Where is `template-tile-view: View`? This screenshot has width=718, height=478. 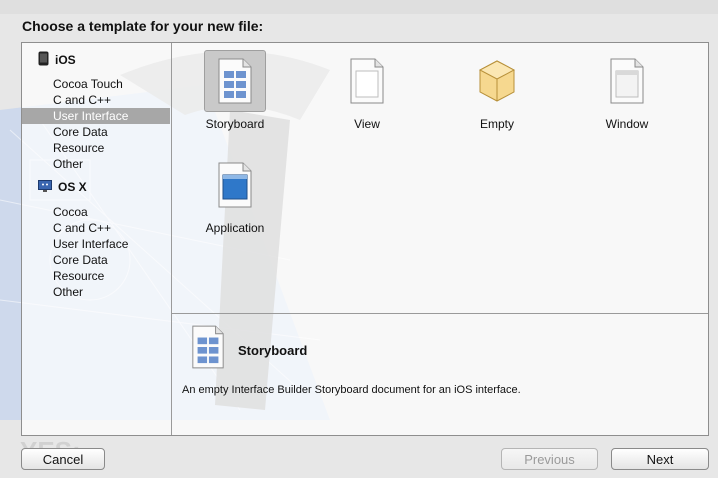
template-tile-view: View is located at coordinates (367, 90).